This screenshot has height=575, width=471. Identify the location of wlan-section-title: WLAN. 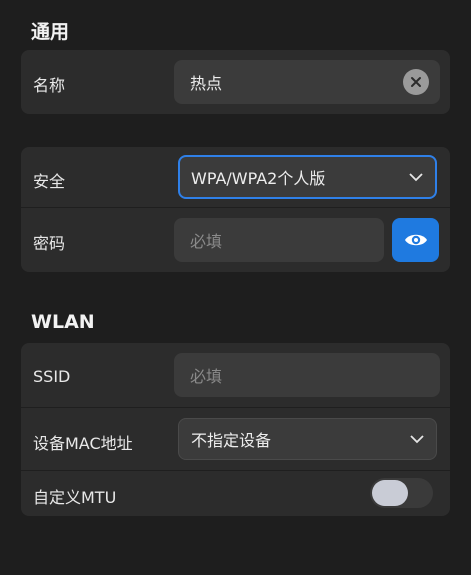
(63, 322).